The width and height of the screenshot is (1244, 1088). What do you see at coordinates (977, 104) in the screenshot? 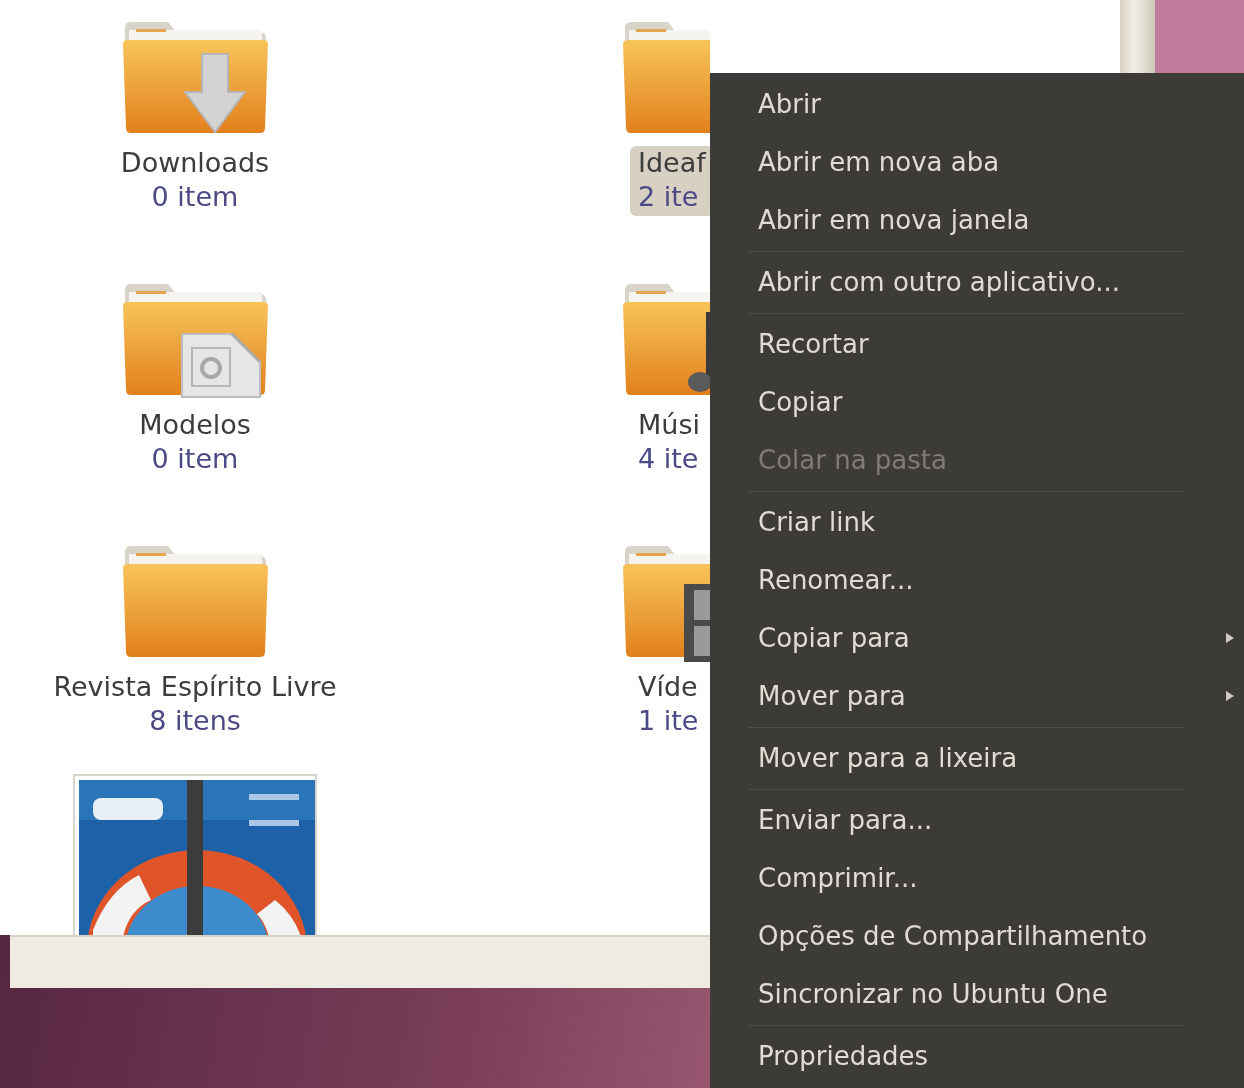
I see `menu-item: Abrir` at bounding box center [977, 104].